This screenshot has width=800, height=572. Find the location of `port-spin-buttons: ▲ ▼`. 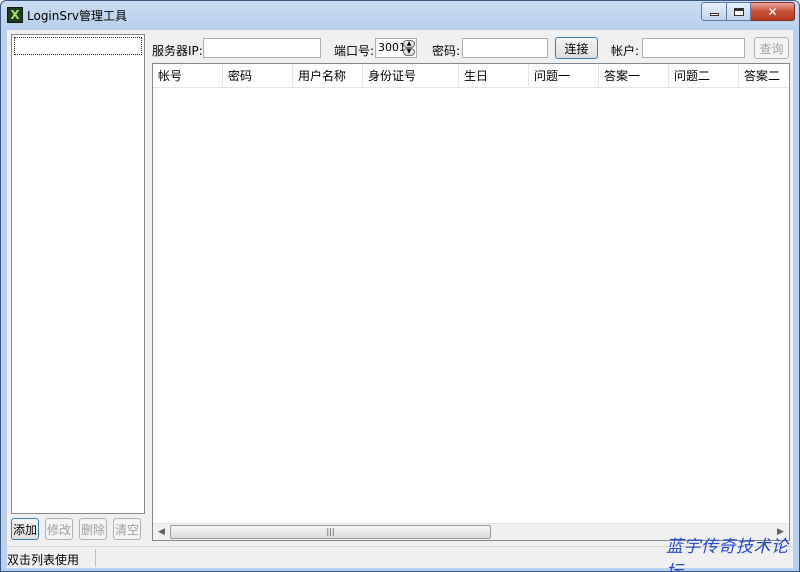

port-spin-buttons: ▲ ▼ is located at coordinates (409, 48).